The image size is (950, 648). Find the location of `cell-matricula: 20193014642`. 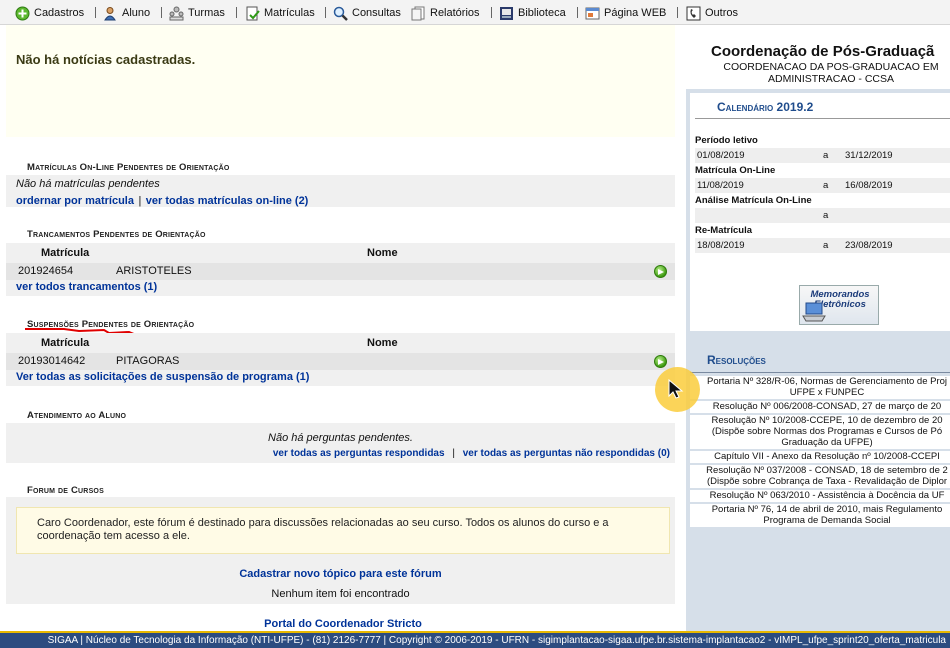

cell-matricula: 20193014642 is located at coordinates (52, 361).